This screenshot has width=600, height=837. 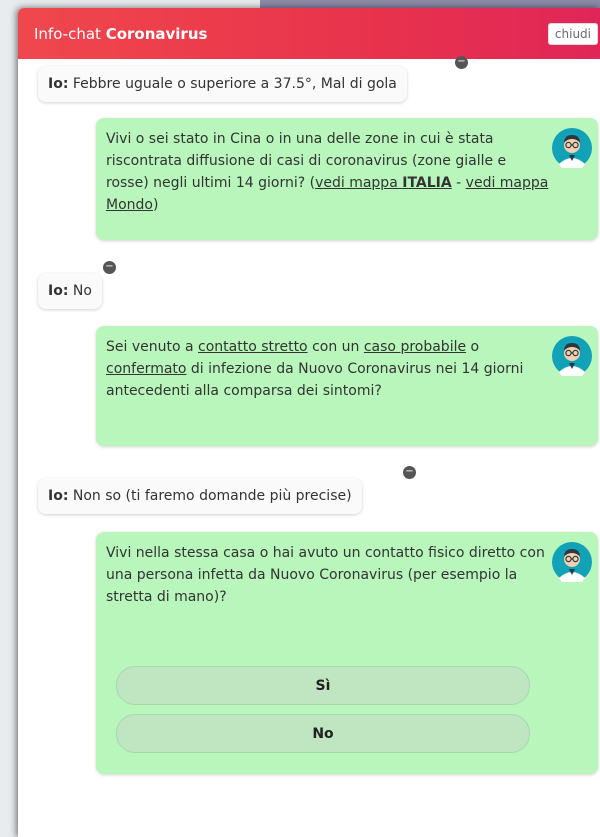 What do you see at coordinates (383, 183) in the screenshot?
I see `map-italy-link: vedi mappa ITALIA` at bounding box center [383, 183].